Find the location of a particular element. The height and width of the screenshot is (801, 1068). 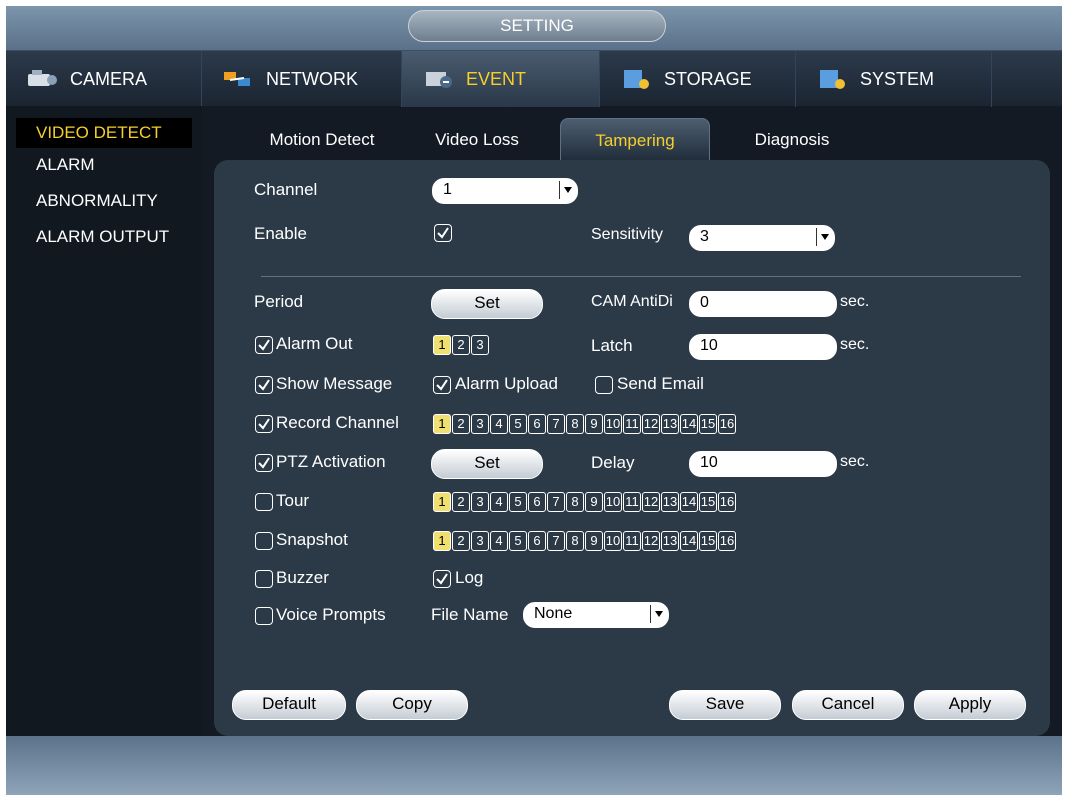

tour-channel-1: 1 is located at coordinates (442, 502).